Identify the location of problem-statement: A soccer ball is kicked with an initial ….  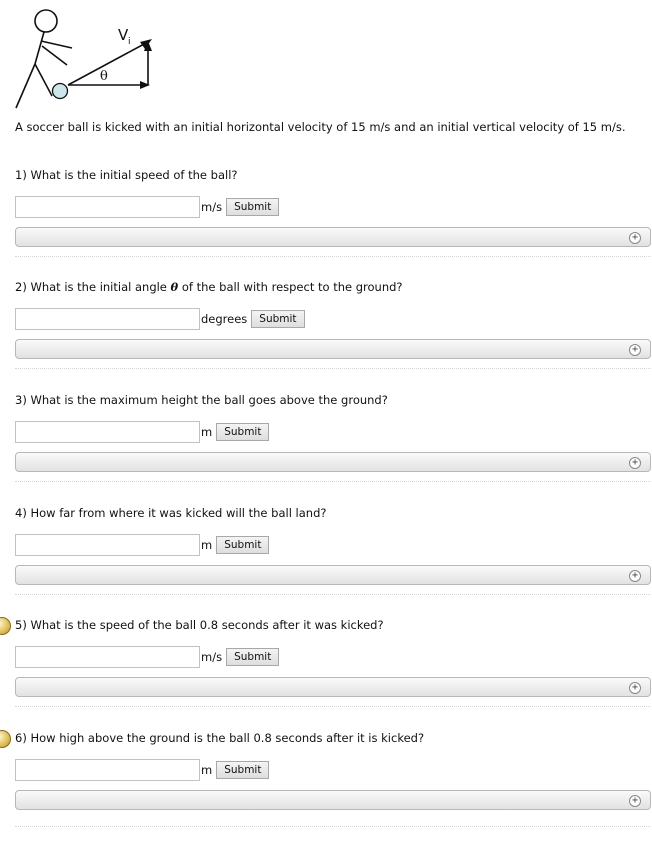
(320, 127).